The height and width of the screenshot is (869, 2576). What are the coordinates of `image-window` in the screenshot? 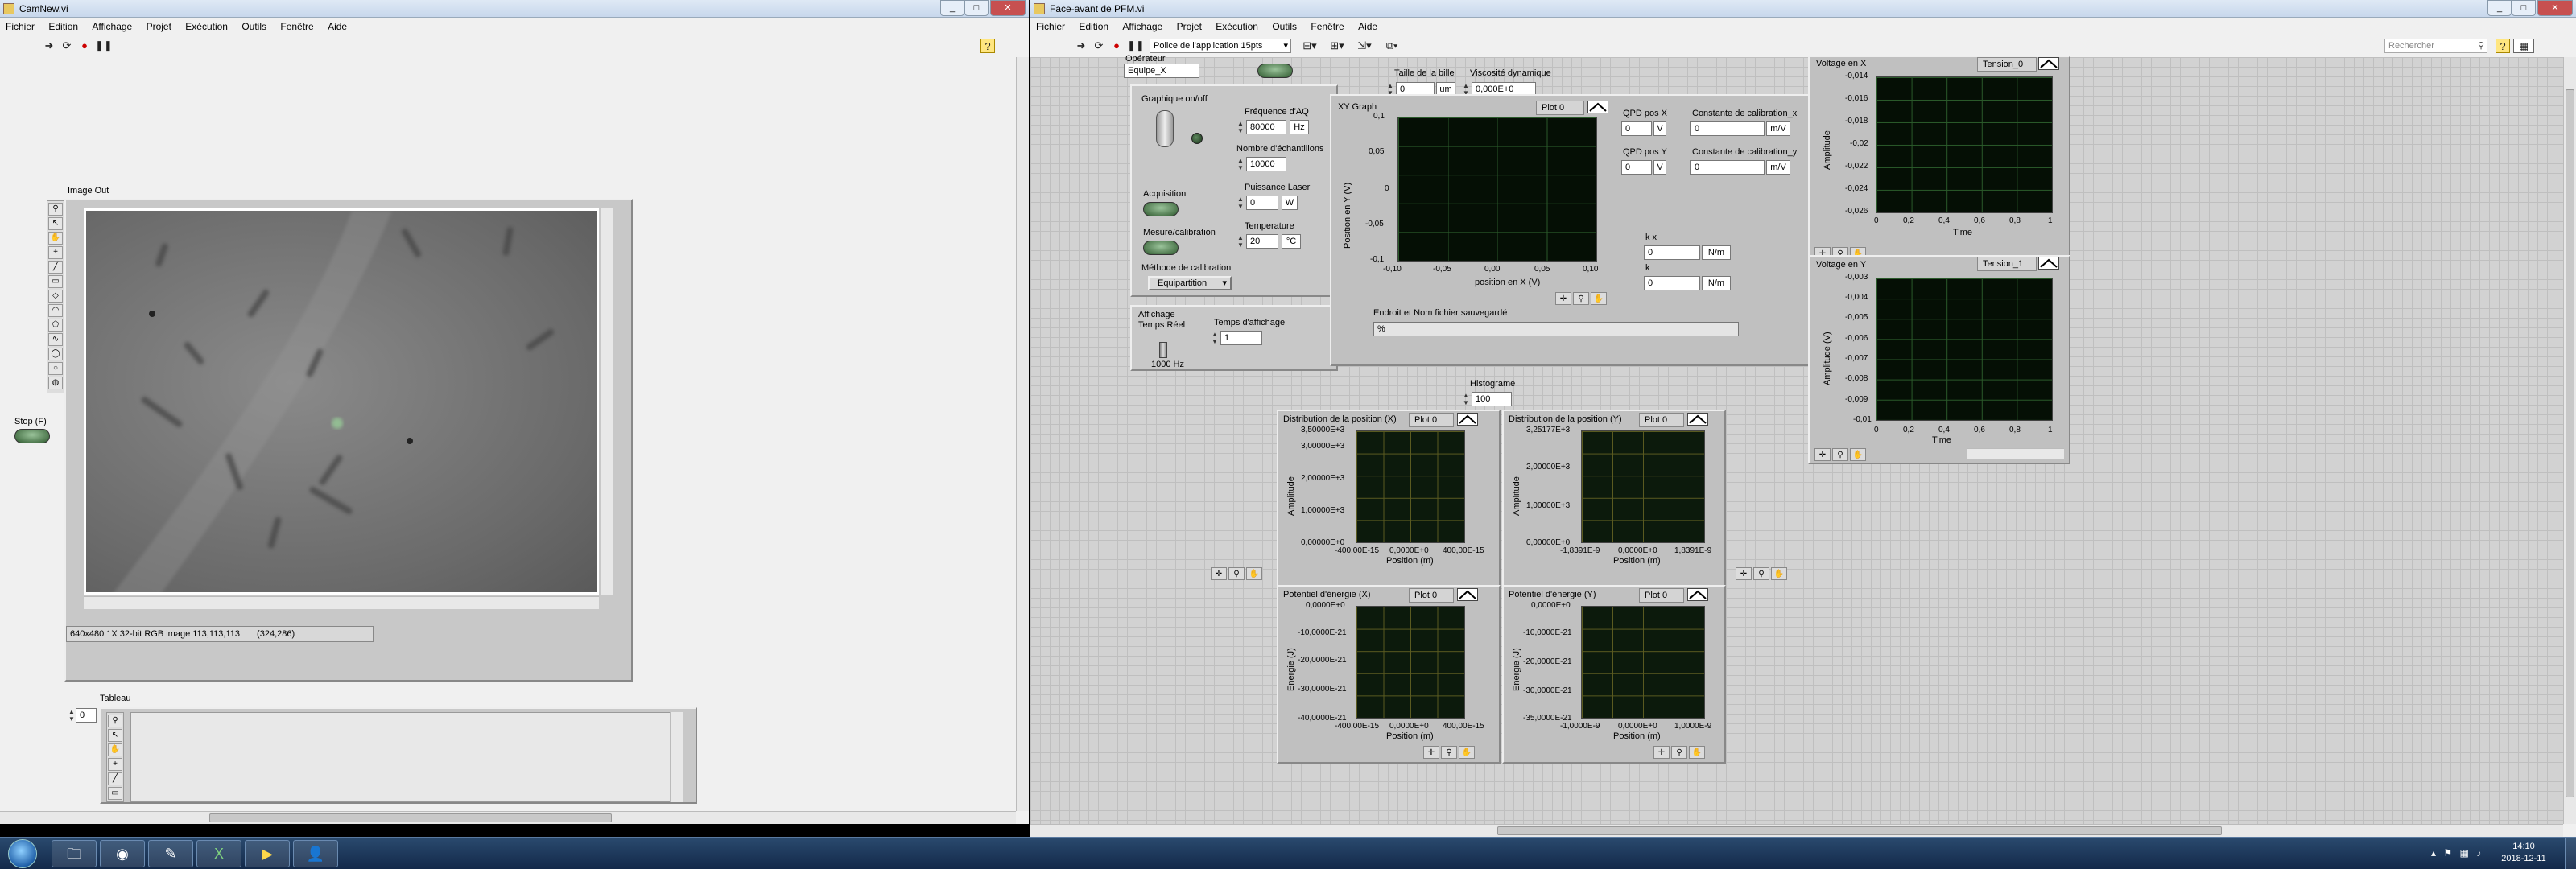 It's located at (341, 401).